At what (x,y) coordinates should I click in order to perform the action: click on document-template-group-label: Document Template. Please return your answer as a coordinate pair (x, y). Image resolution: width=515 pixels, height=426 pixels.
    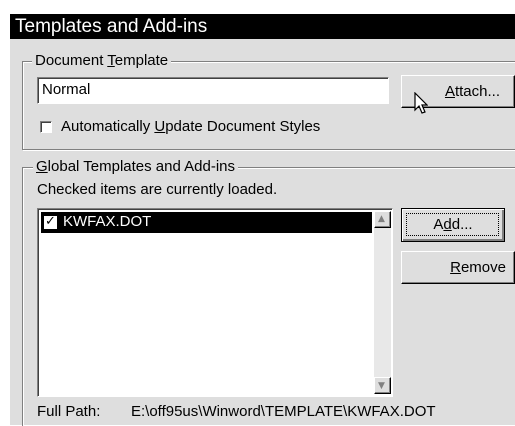
    Looking at the image, I should click on (102, 61).